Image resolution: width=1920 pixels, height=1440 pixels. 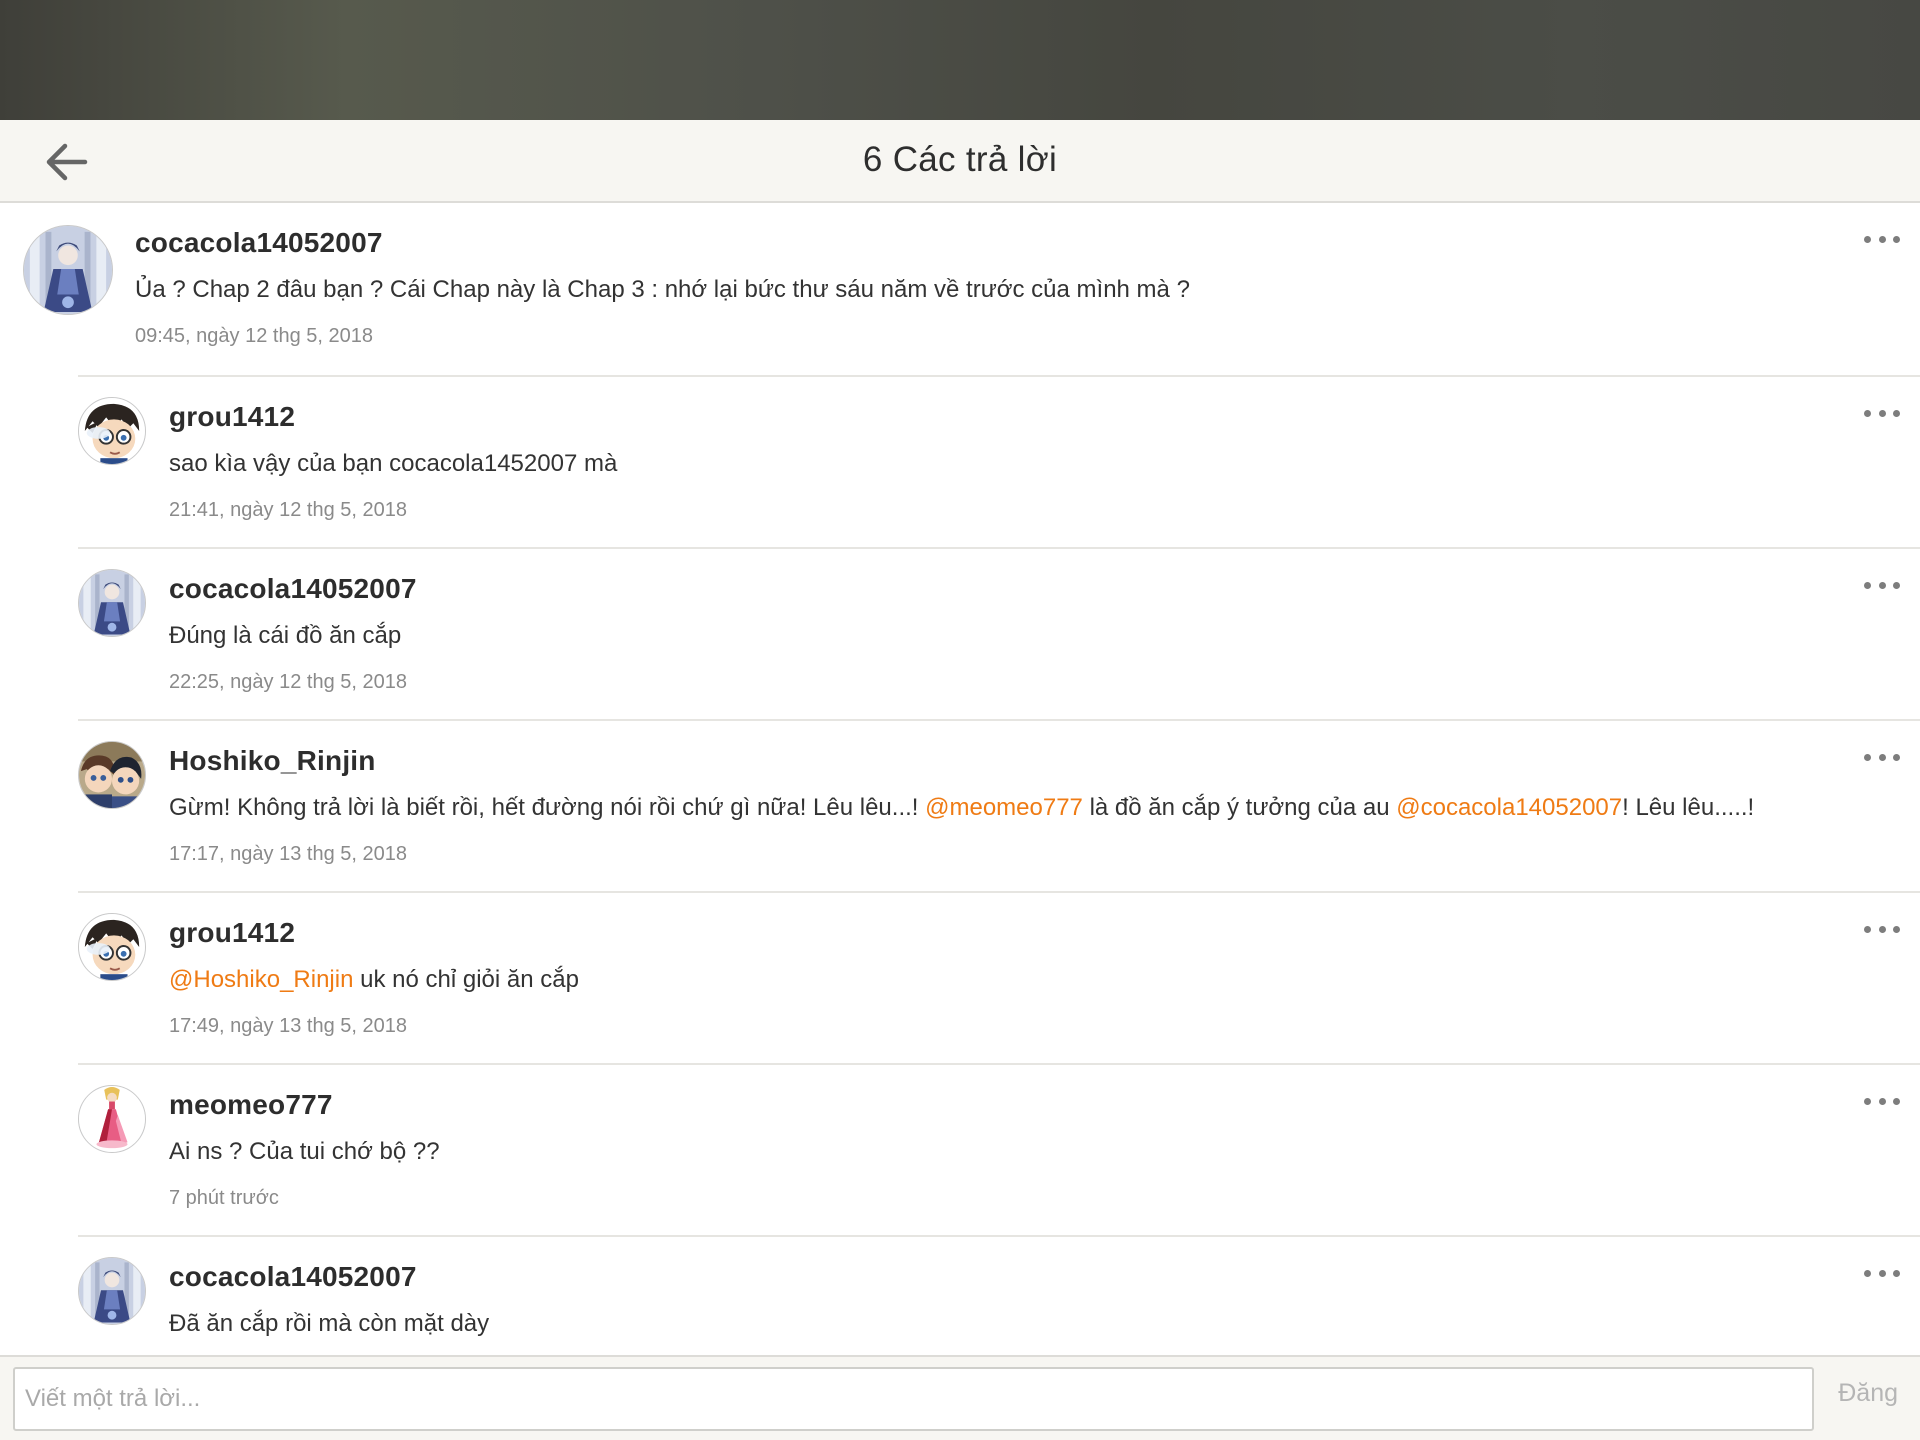 I want to click on comment-text-part: Đã ăn cắp rồi mà còn mặt dày, so click(x=329, y=1323).